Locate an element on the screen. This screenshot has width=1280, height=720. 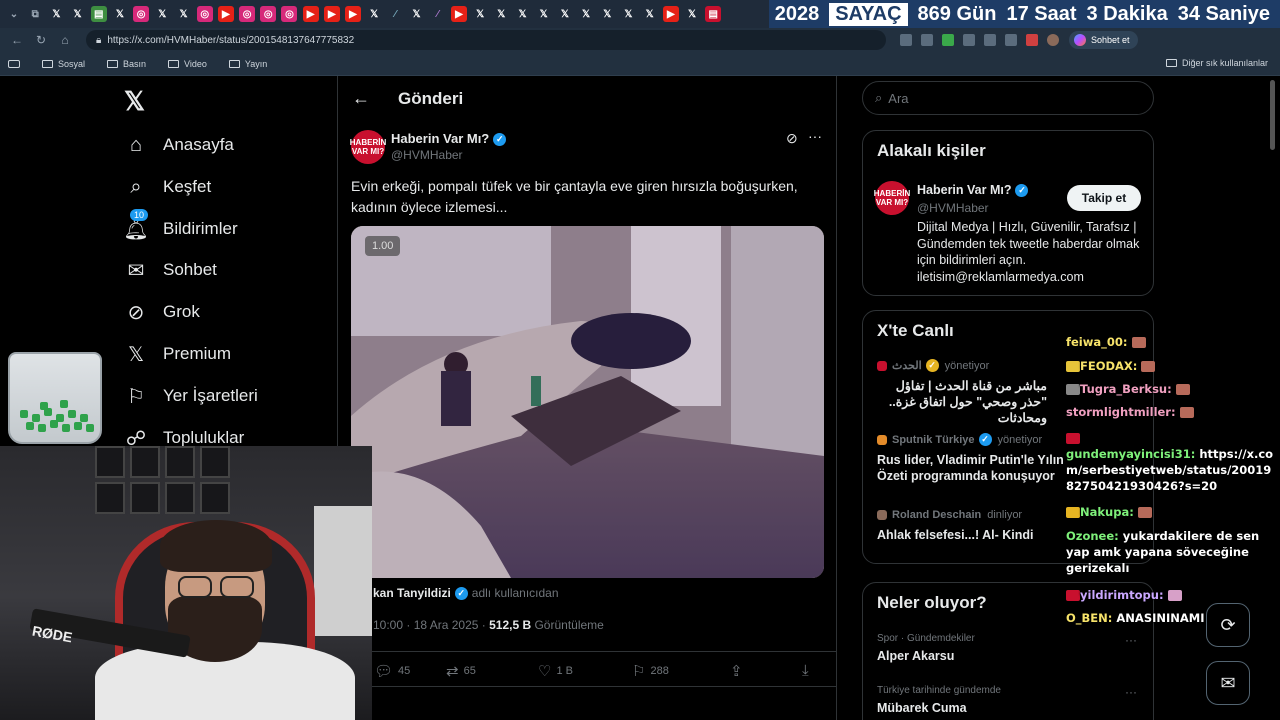
author-handle: @HVMHaber is located at coordinates (427, 155).